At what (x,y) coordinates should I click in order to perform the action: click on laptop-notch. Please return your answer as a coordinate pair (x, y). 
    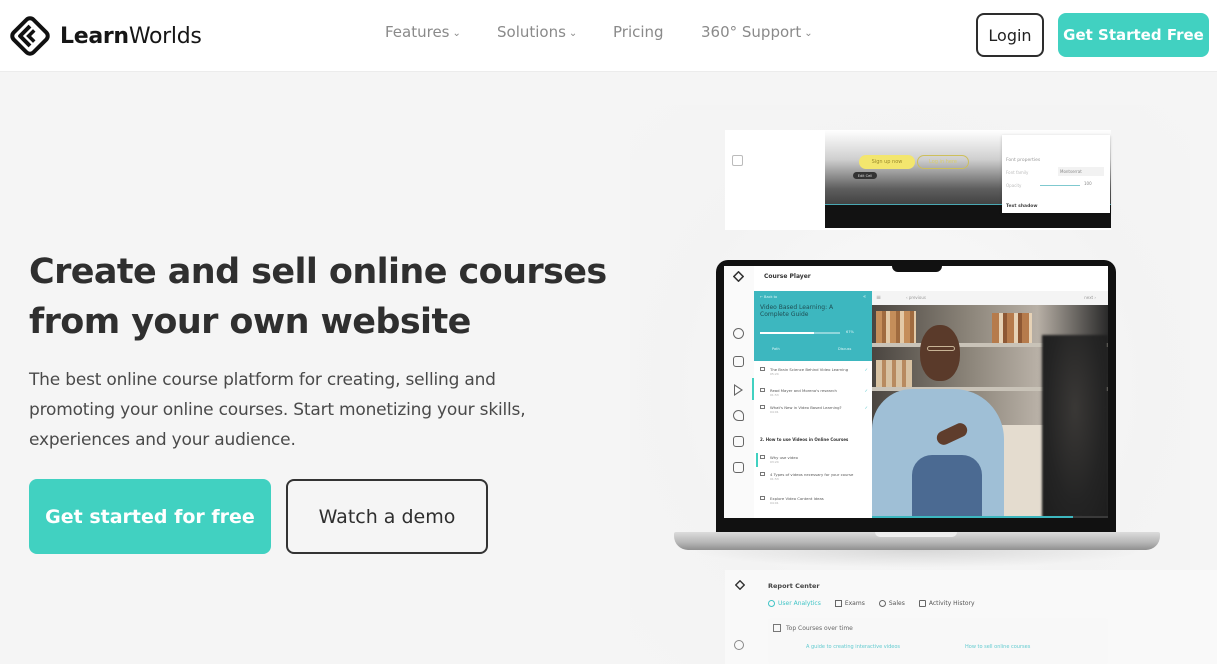
    Looking at the image, I should click on (917, 266).